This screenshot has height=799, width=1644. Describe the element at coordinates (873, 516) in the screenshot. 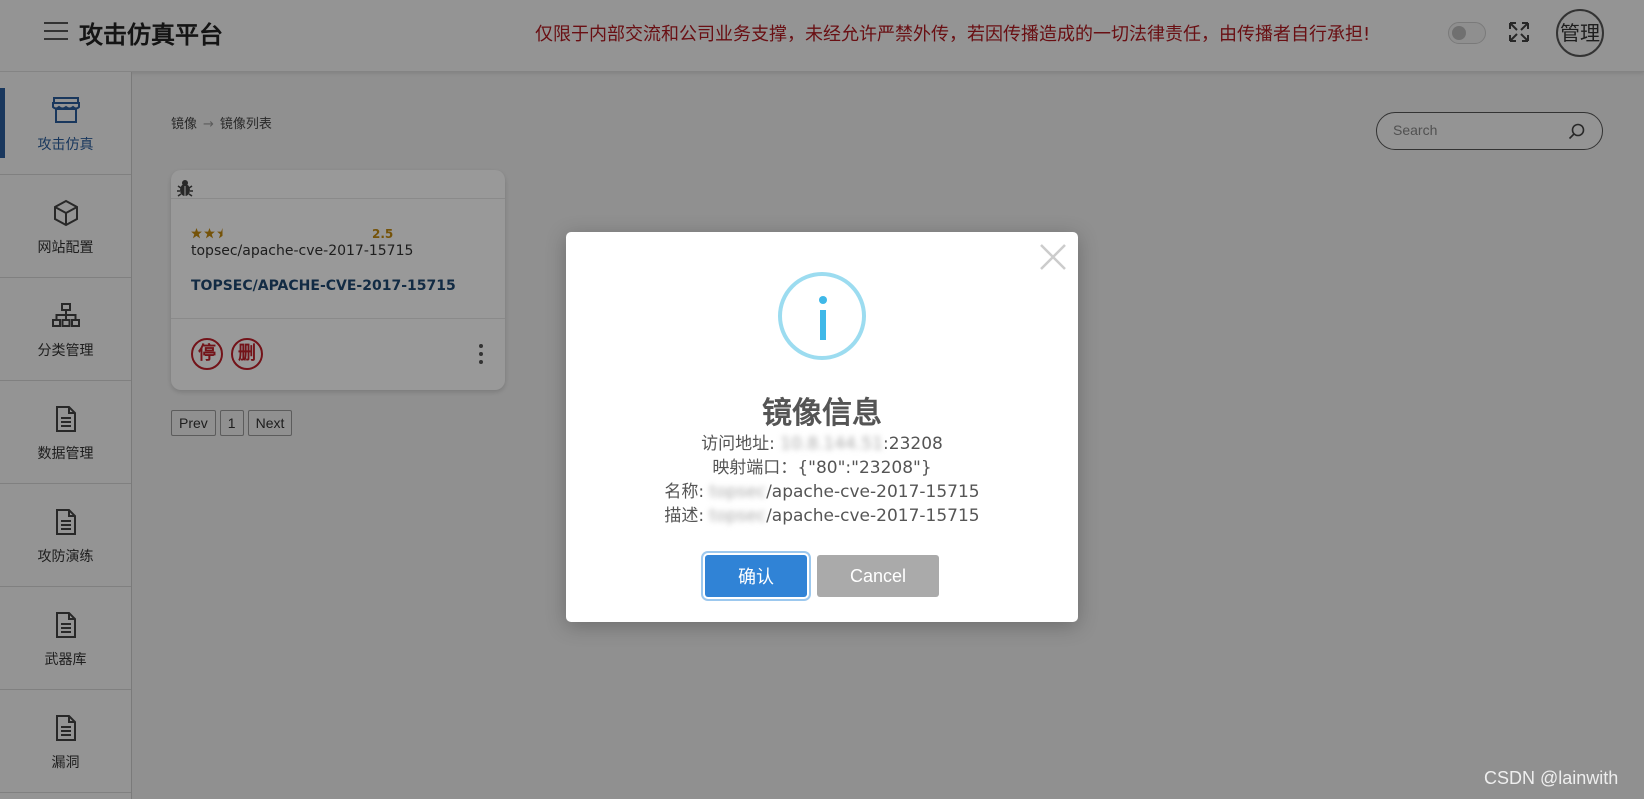

I see `description-value: /apache-cve-2017-15715` at that location.